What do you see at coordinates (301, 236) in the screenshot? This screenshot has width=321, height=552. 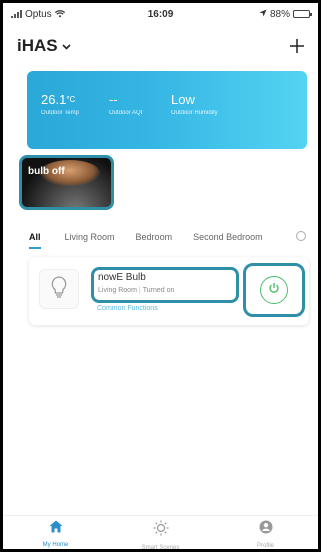 I see `room-settings-icon` at bounding box center [301, 236].